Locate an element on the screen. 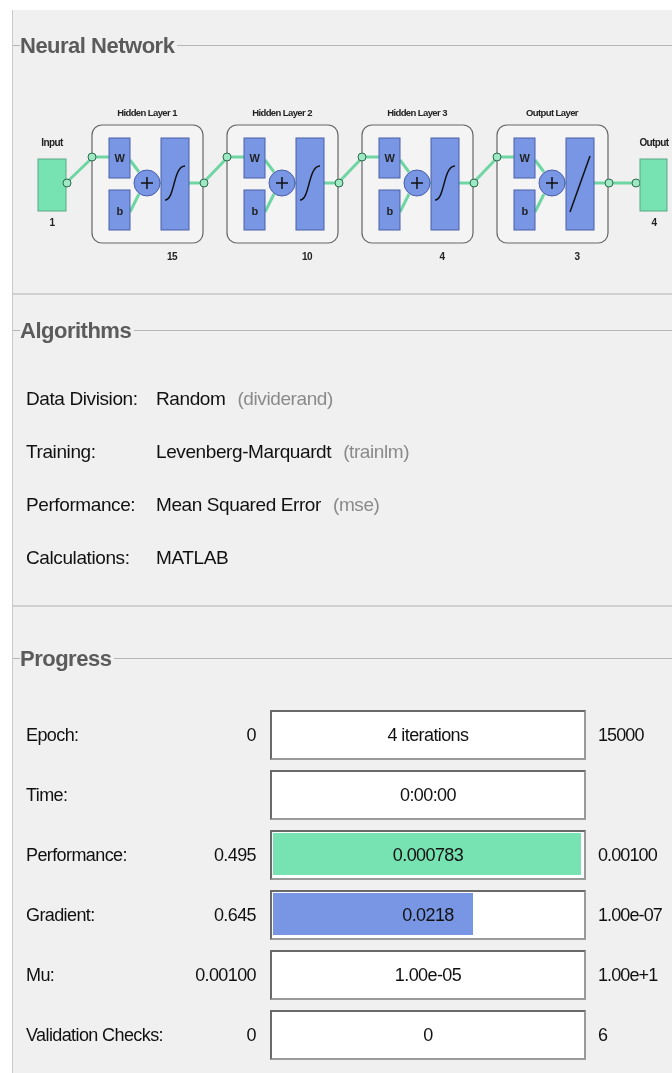  layer-size: 3 is located at coordinates (577, 256).